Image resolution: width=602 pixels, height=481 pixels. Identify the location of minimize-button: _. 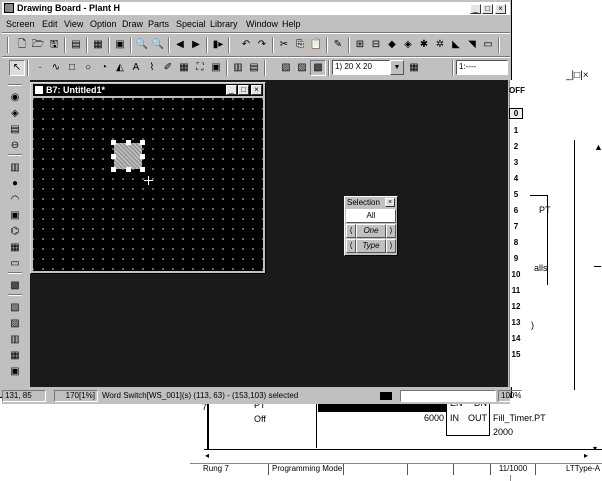
(475, 9).